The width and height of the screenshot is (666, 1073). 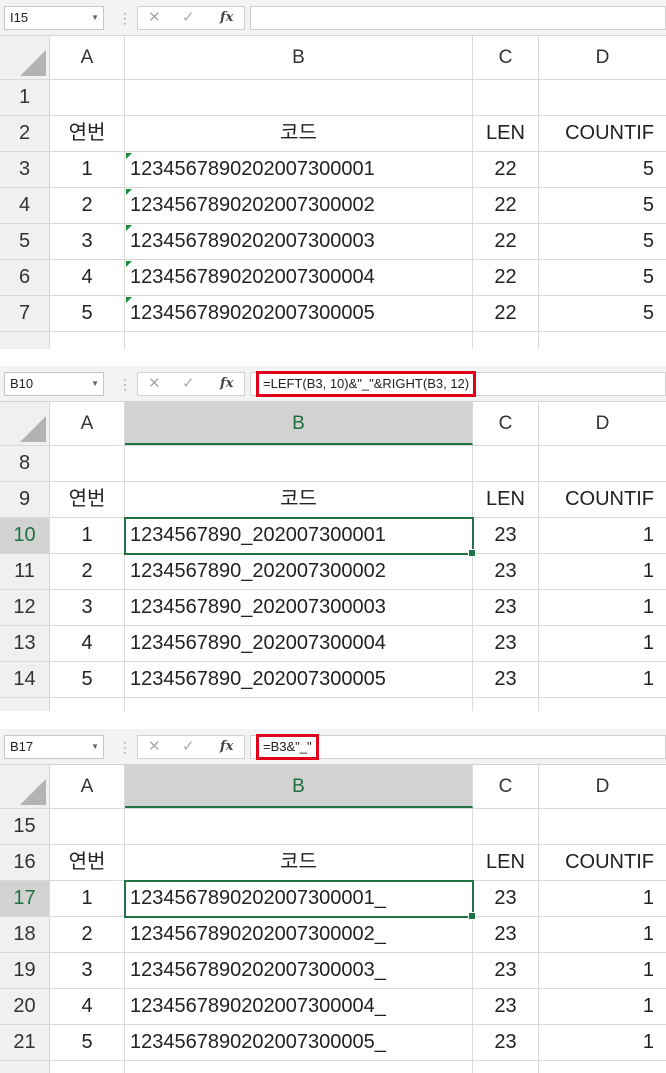 I want to click on cell: 1234567890202007300004, so click(x=299, y=277).